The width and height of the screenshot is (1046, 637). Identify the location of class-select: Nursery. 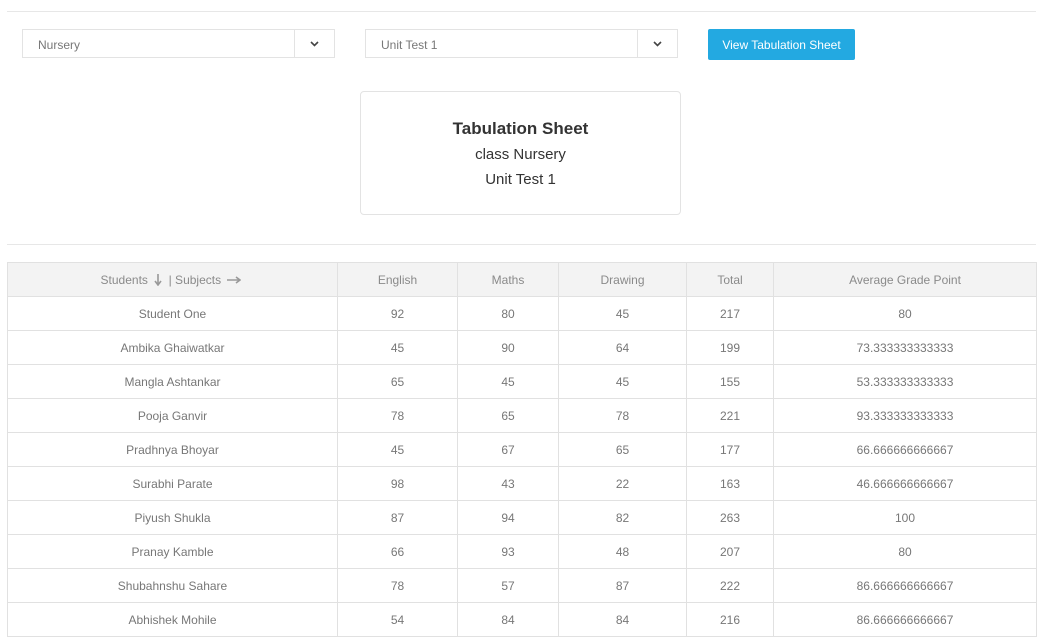
(178, 43).